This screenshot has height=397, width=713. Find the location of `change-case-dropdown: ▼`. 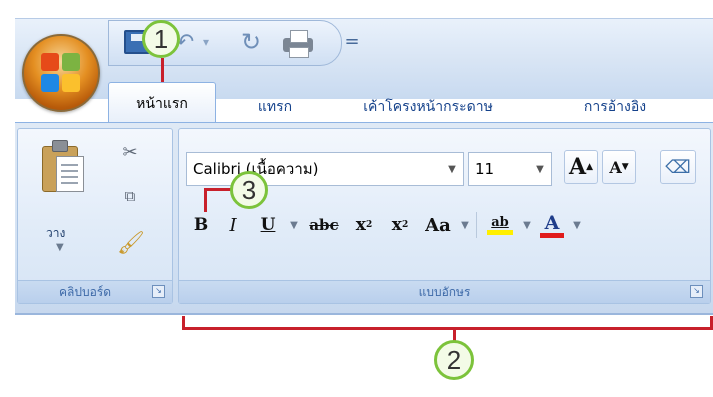

change-case-dropdown: ▼ is located at coordinates (465, 225).